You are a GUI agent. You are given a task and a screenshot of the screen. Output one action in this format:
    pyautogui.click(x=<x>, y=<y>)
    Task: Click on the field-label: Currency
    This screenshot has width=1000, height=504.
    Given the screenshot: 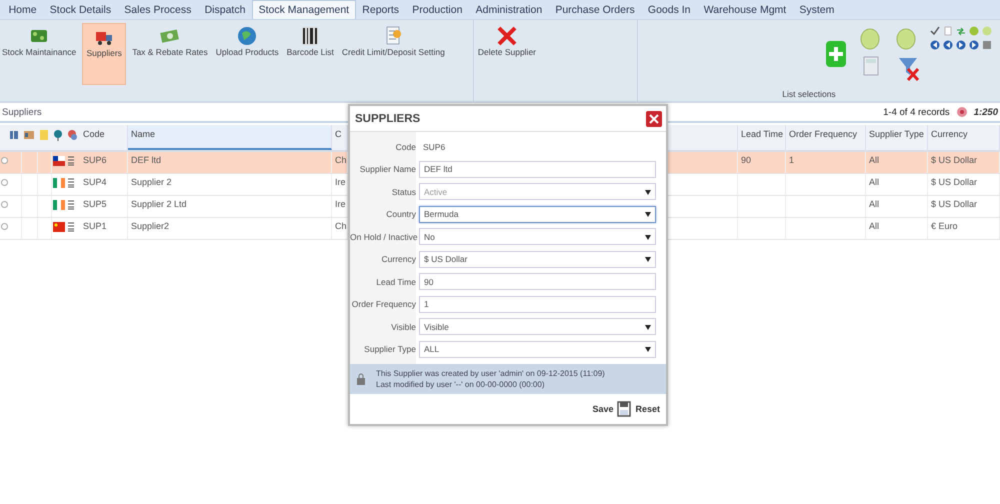 What is the action you would take?
    pyautogui.click(x=398, y=259)
    